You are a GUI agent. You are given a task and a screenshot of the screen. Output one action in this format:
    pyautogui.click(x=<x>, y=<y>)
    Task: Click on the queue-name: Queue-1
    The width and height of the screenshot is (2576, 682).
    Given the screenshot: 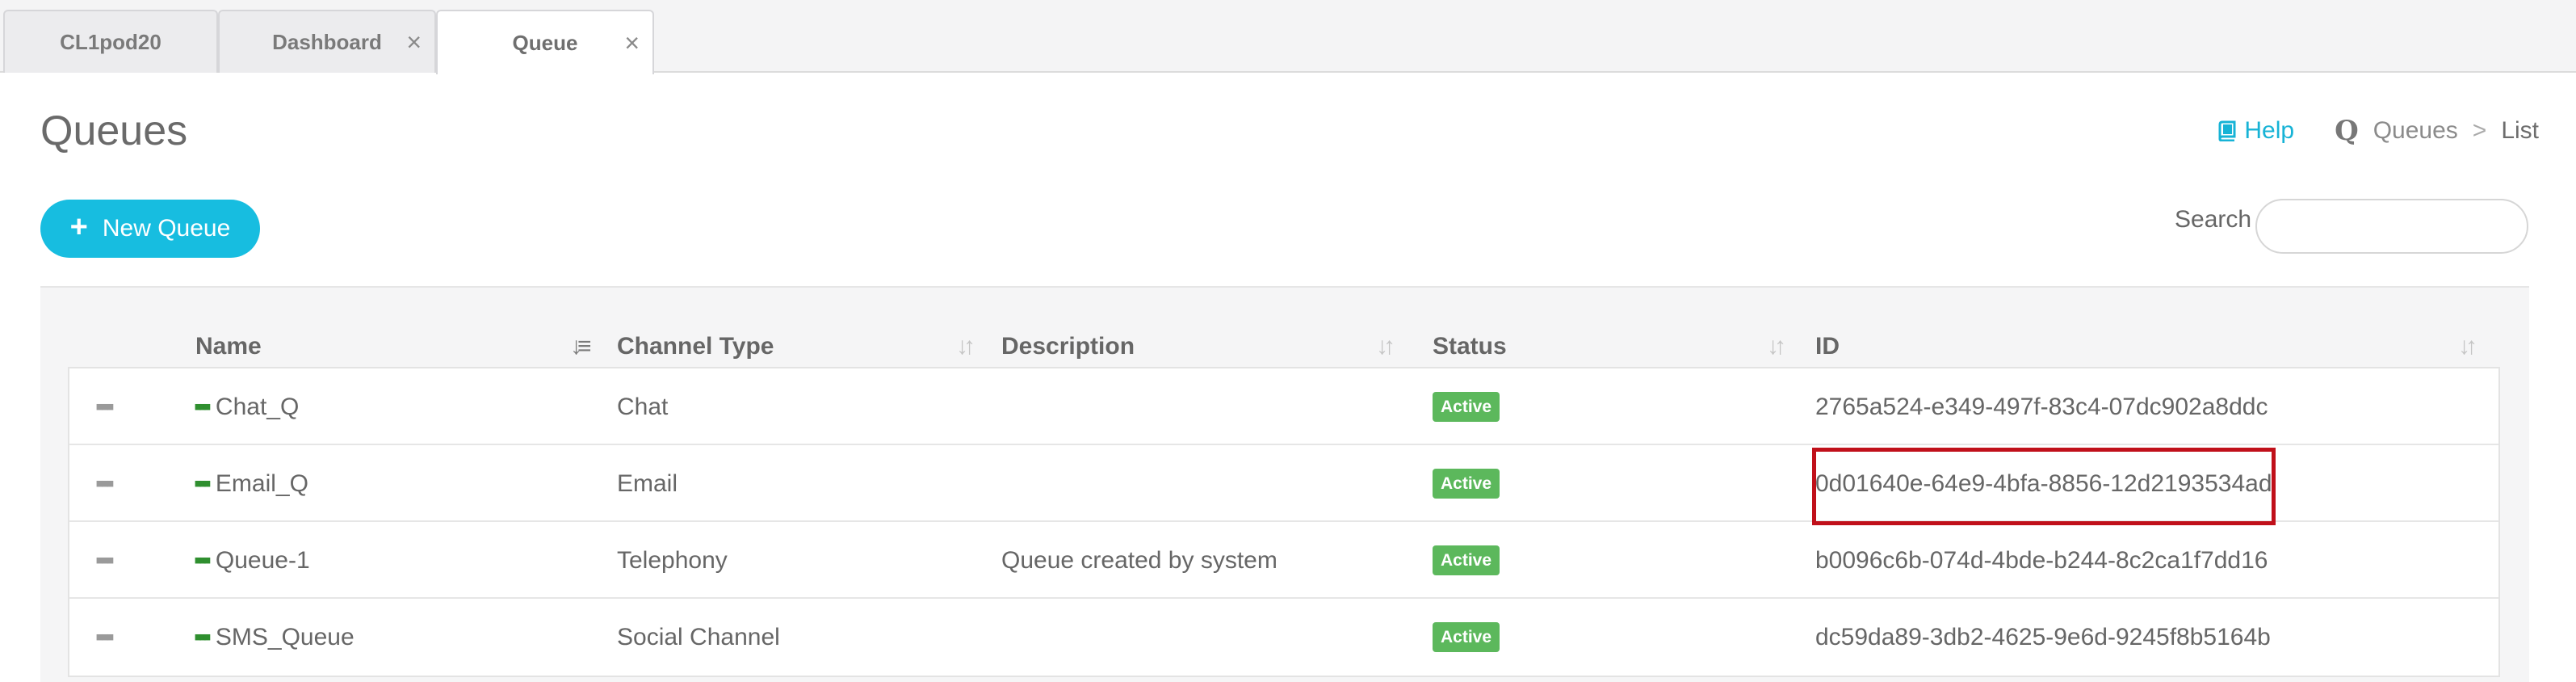 What is the action you would take?
    pyautogui.click(x=262, y=560)
    